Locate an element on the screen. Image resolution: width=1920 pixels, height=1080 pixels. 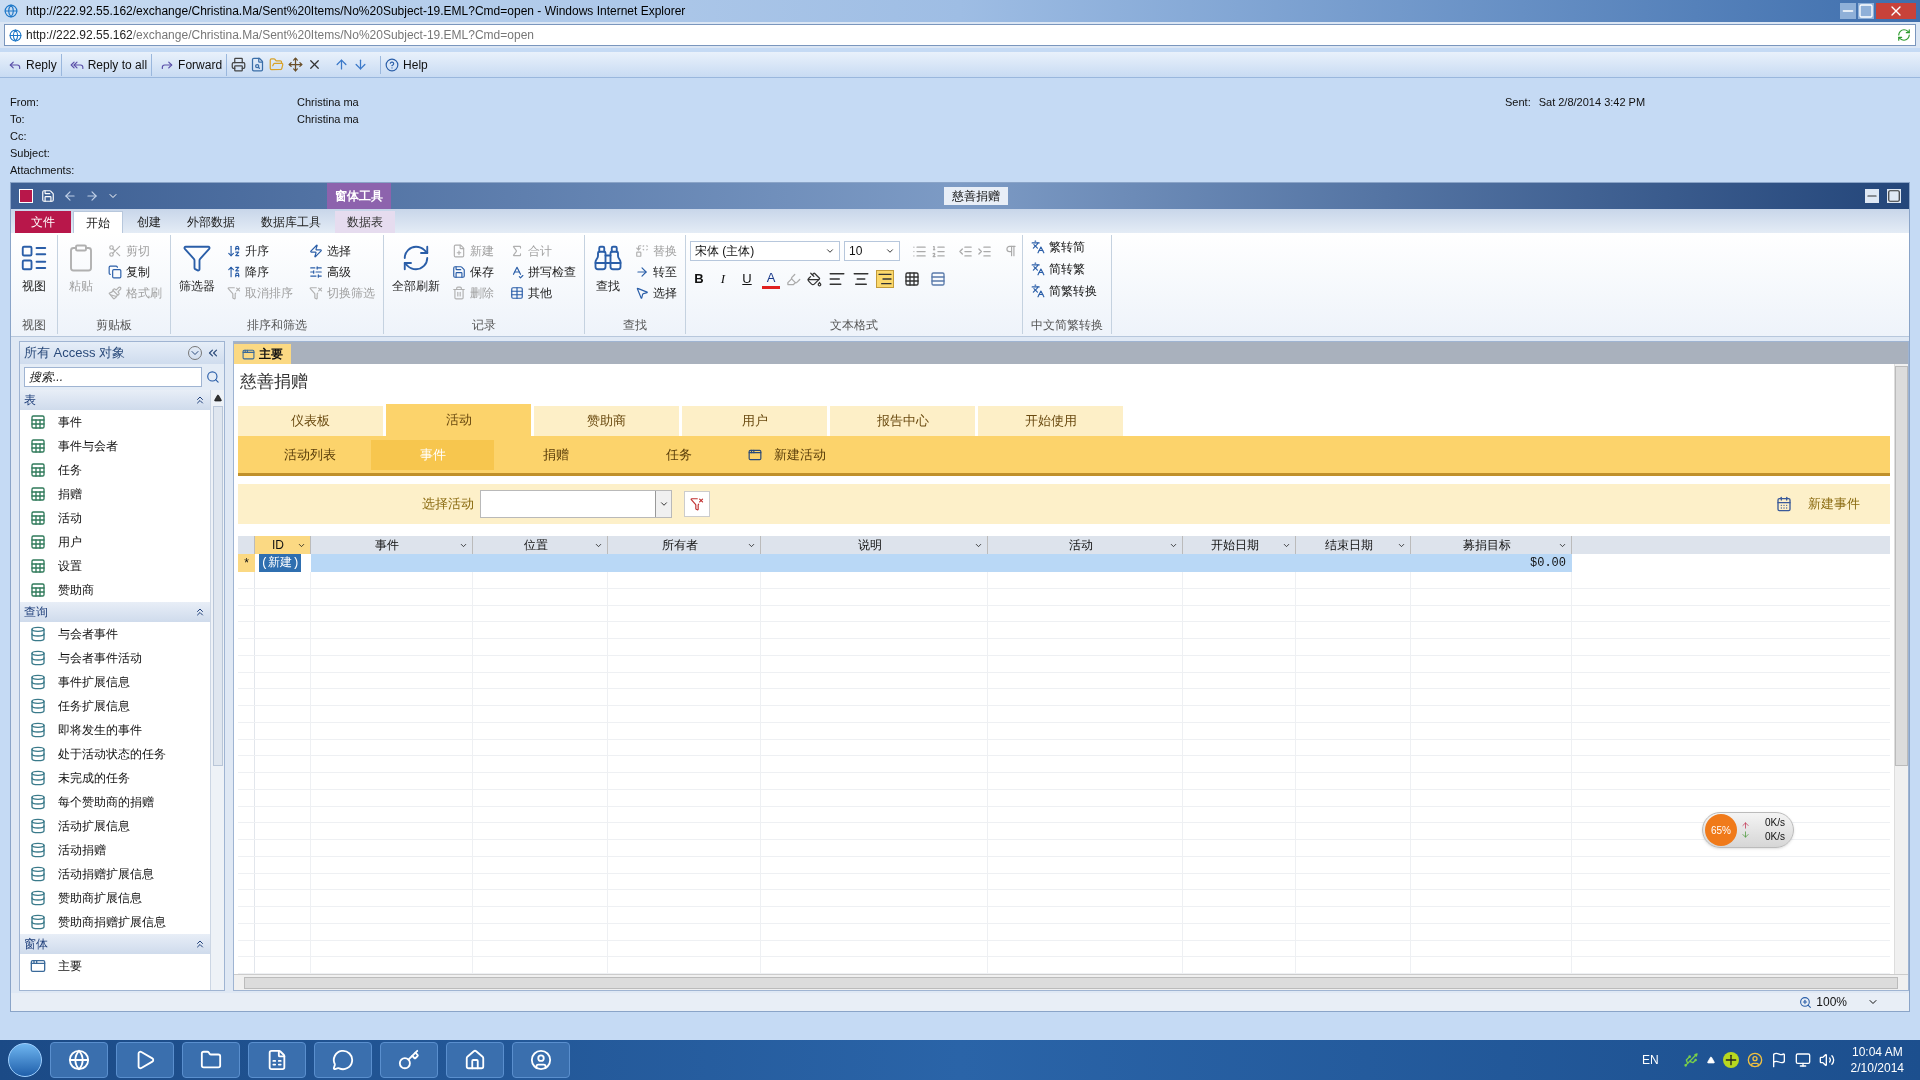
undo-icon is located at coordinates (70, 196).